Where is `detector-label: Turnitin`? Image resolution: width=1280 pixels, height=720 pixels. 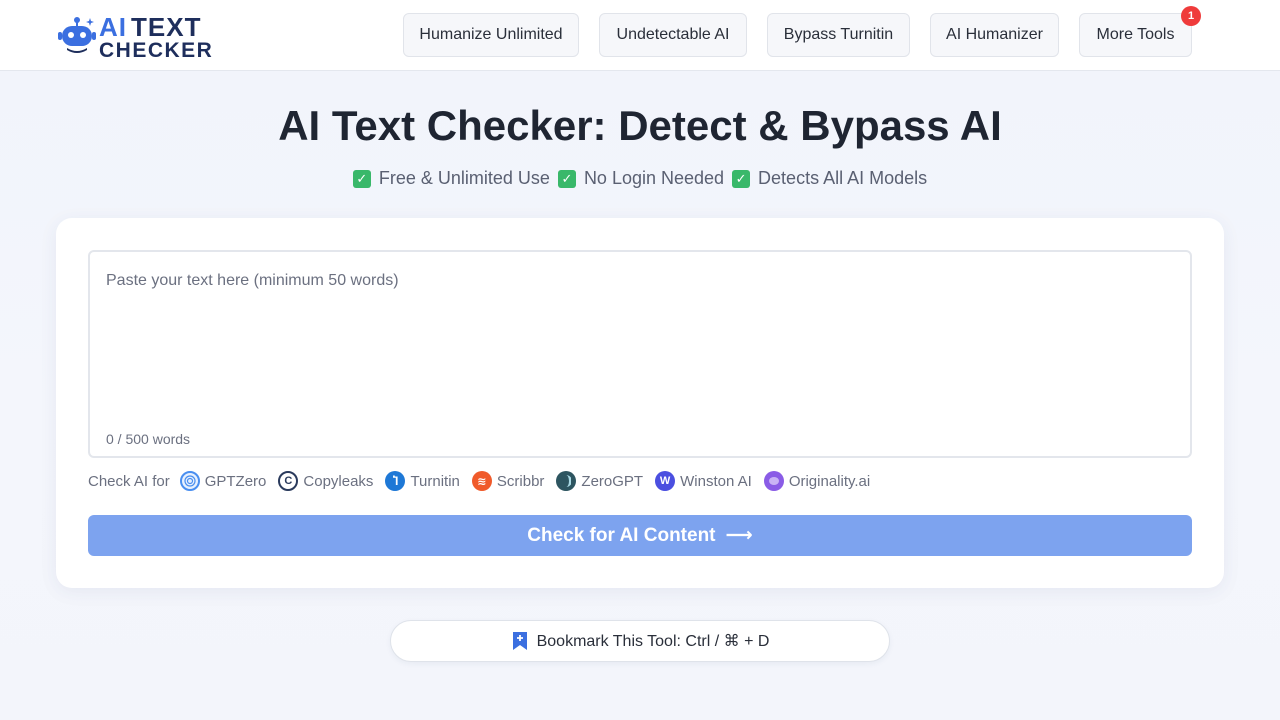 detector-label: Turnitin is located at coordinates (435, 481).